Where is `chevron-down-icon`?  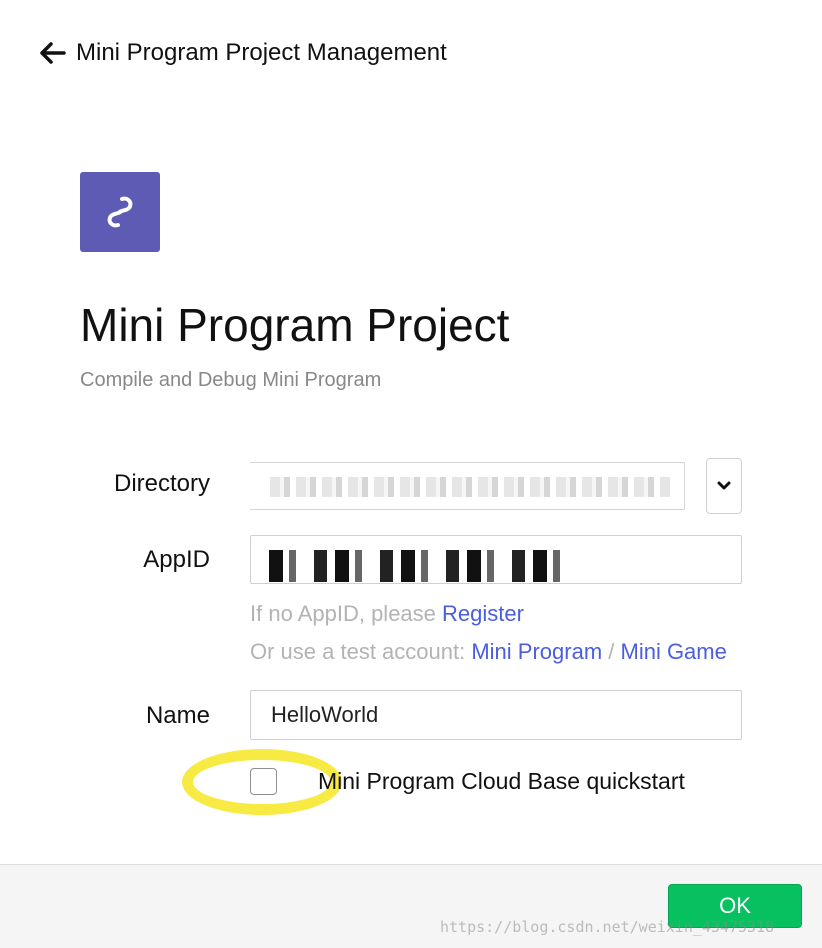
chevron-down-icon is located at coordinates (724, 485).